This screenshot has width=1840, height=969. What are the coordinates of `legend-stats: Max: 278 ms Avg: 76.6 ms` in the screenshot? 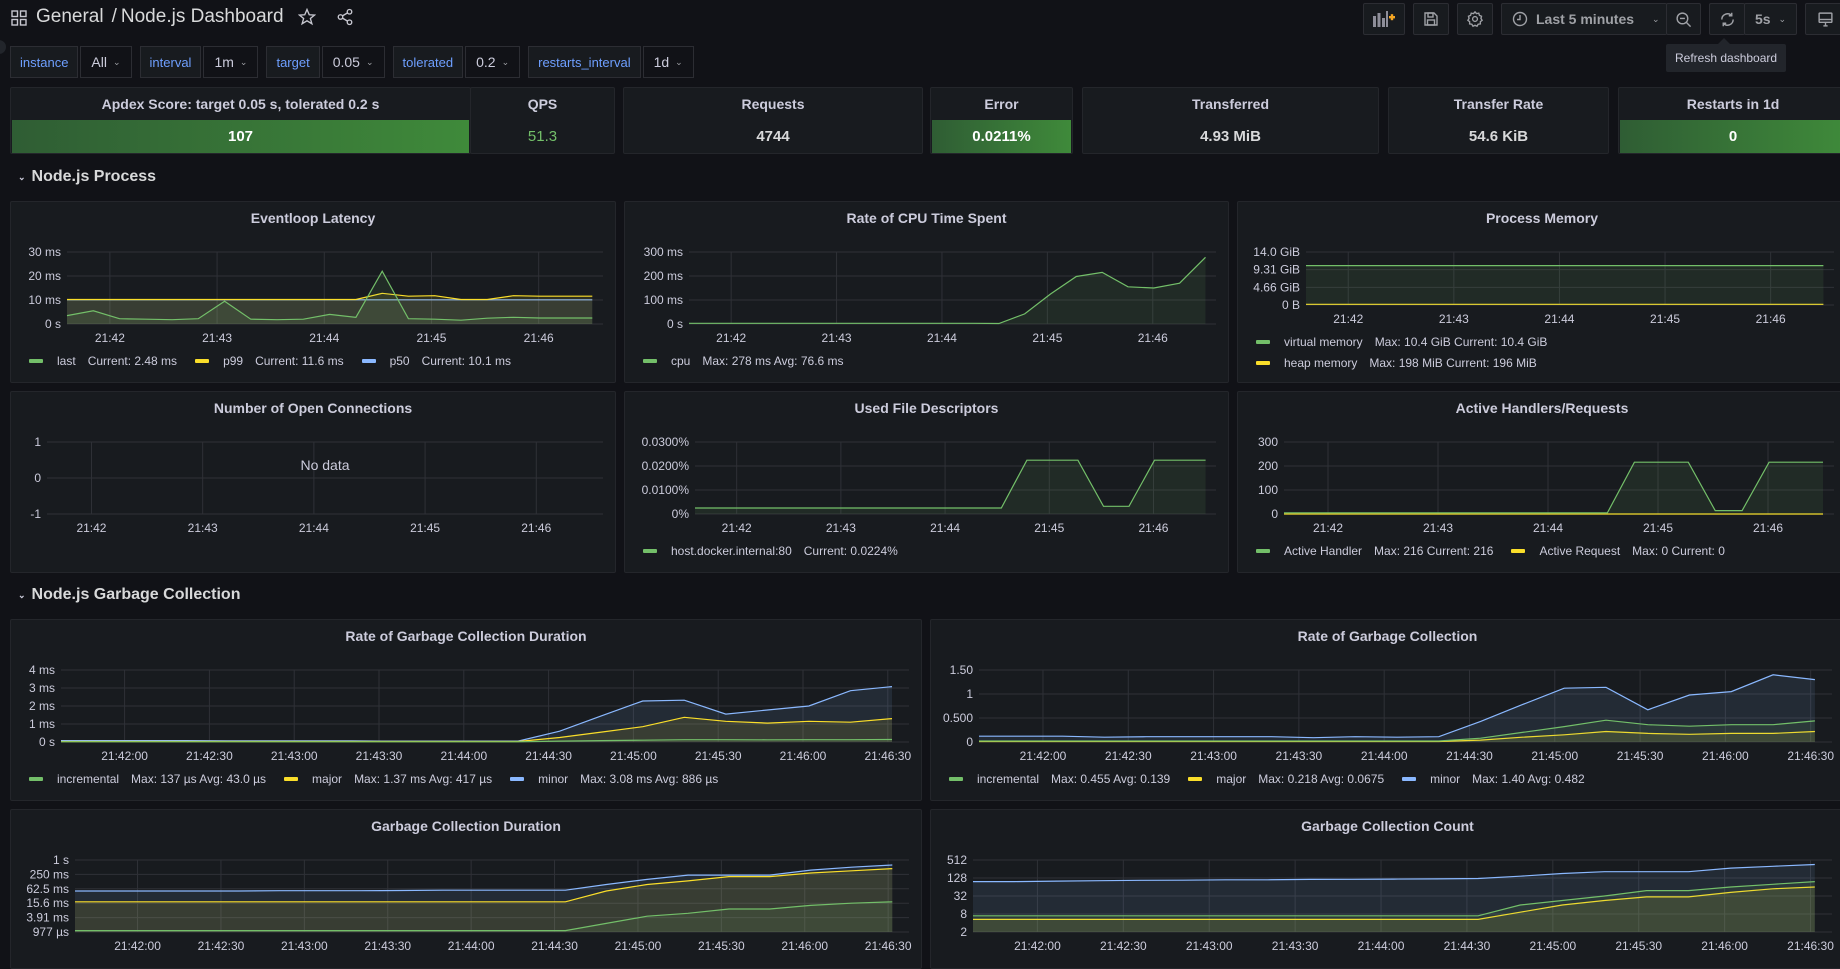 It's located at (773, 361).